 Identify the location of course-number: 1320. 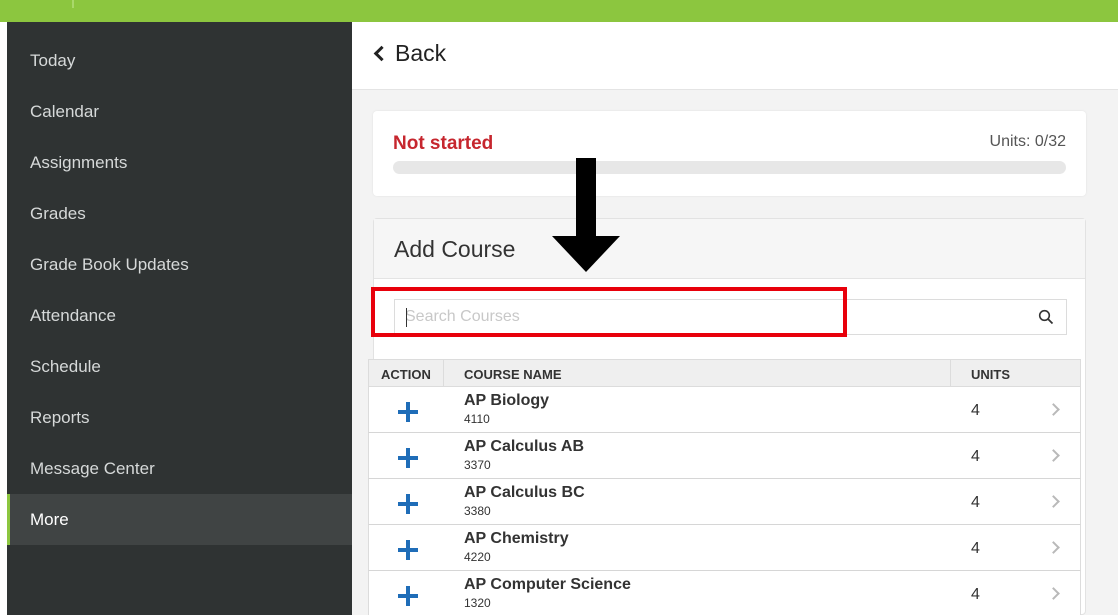
(477, 603).